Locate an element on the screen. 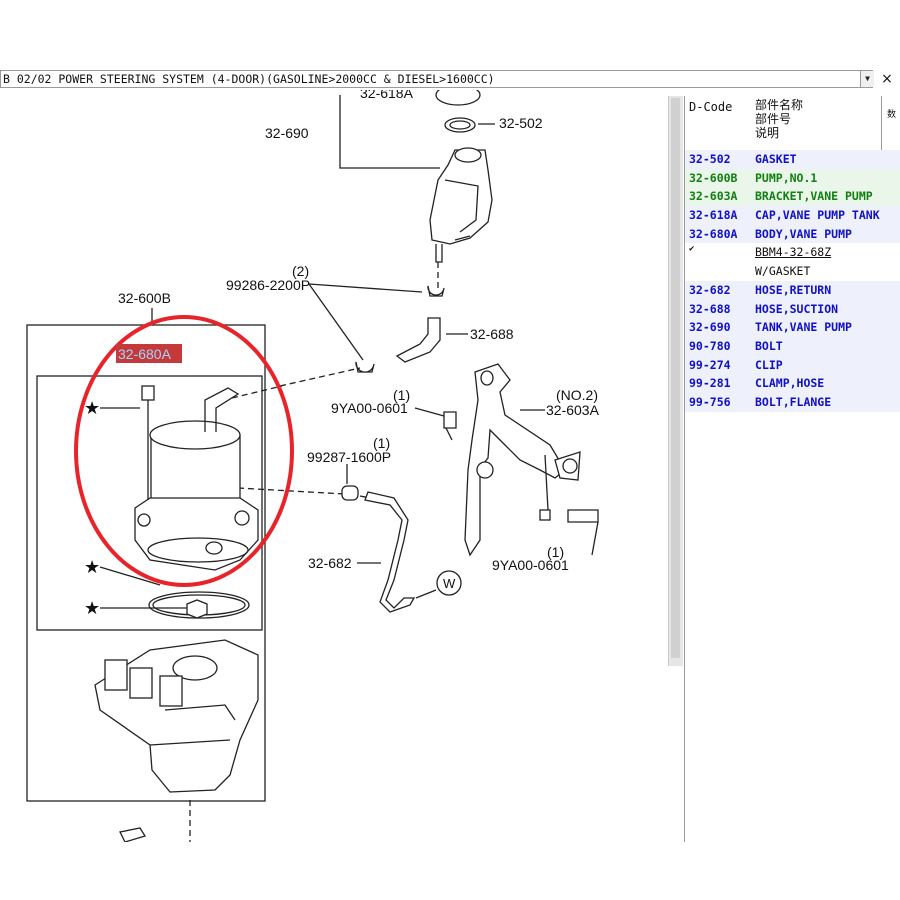 This screenshot has width=900, height=900. parts-list-row: 32-502 GASKET is located at coordinates (792, 159).